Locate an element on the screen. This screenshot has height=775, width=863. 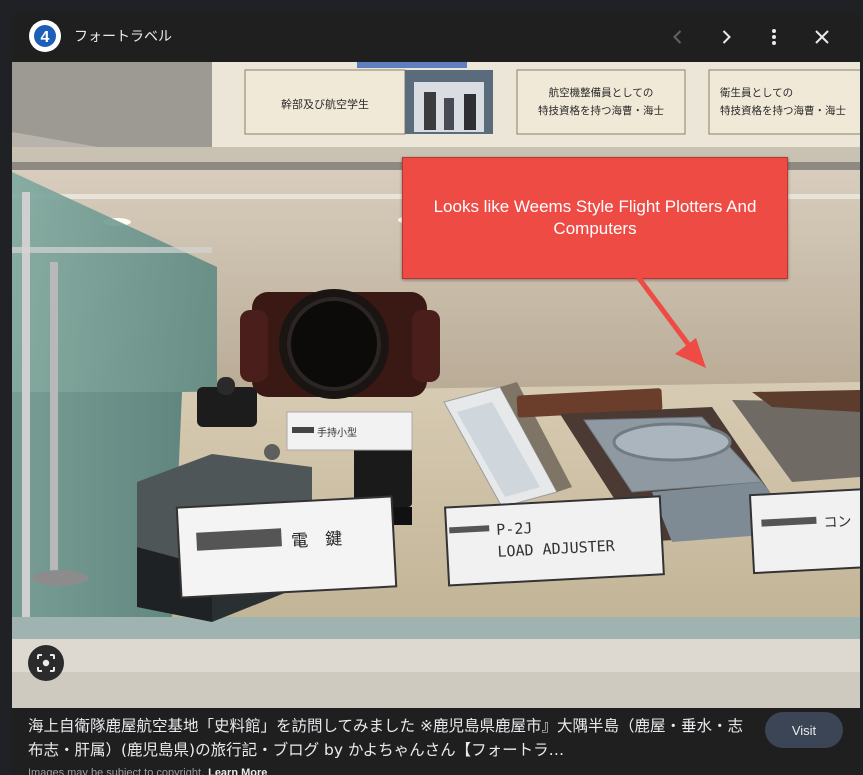
site-name: フォートラベル is located at coordinates (123, 36).